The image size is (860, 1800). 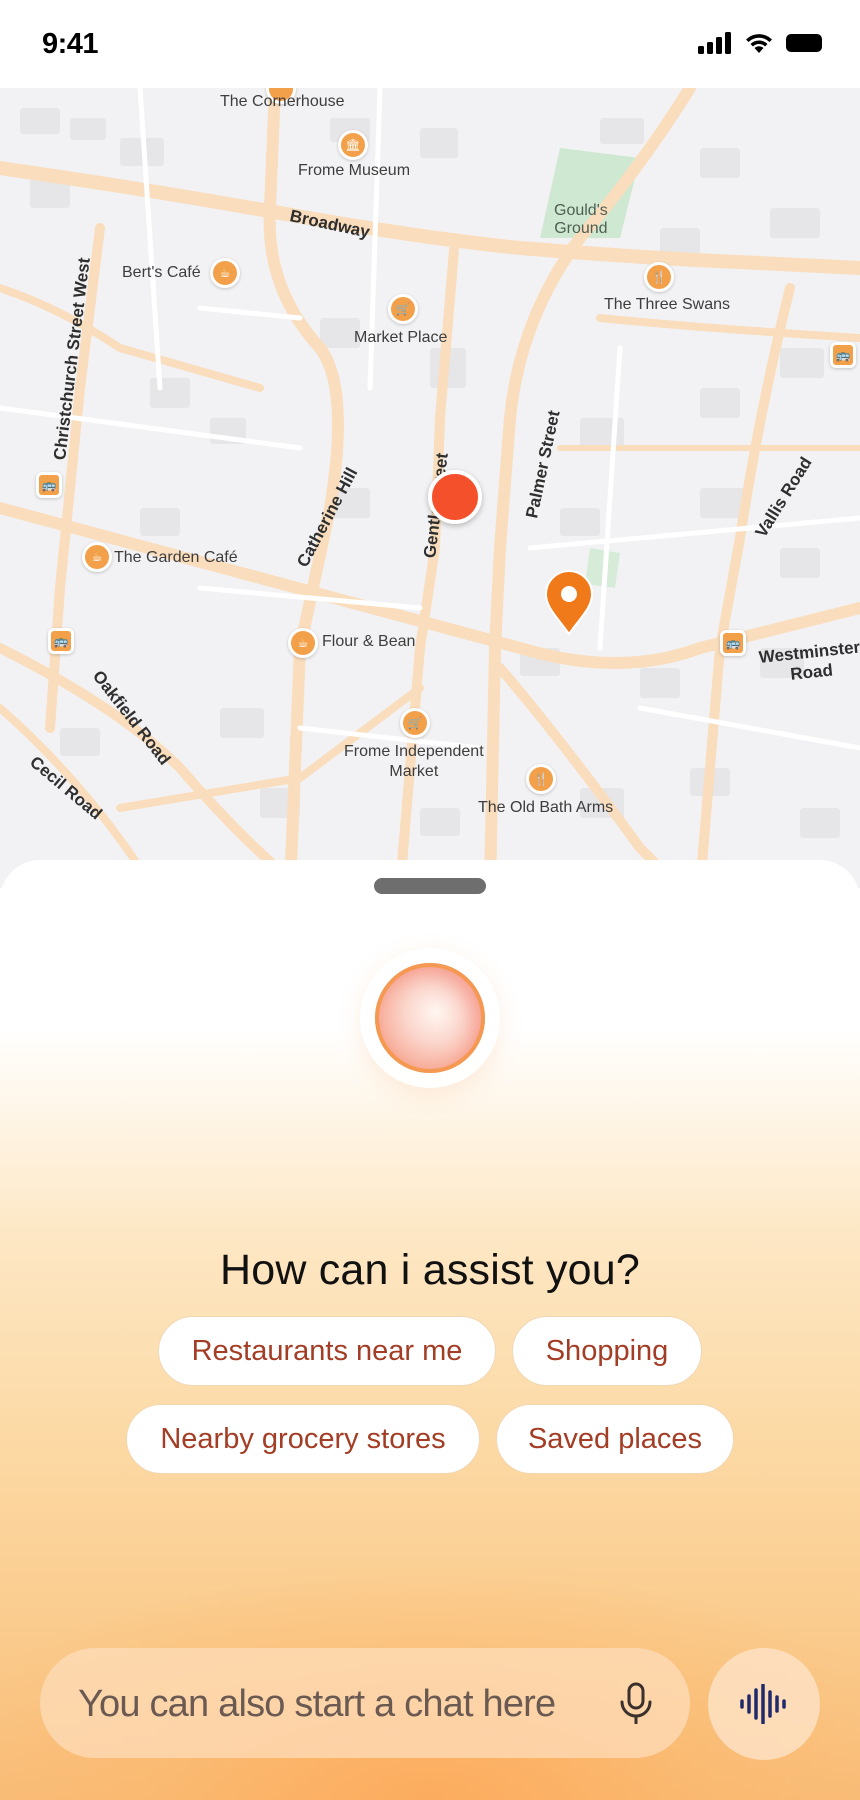 What do you see at coordinates (303, 1439) in the screenshot?
I see `suggestion-nearby-grocery-stores: Nearby grocery stores` at bounding box center [303, 1439].